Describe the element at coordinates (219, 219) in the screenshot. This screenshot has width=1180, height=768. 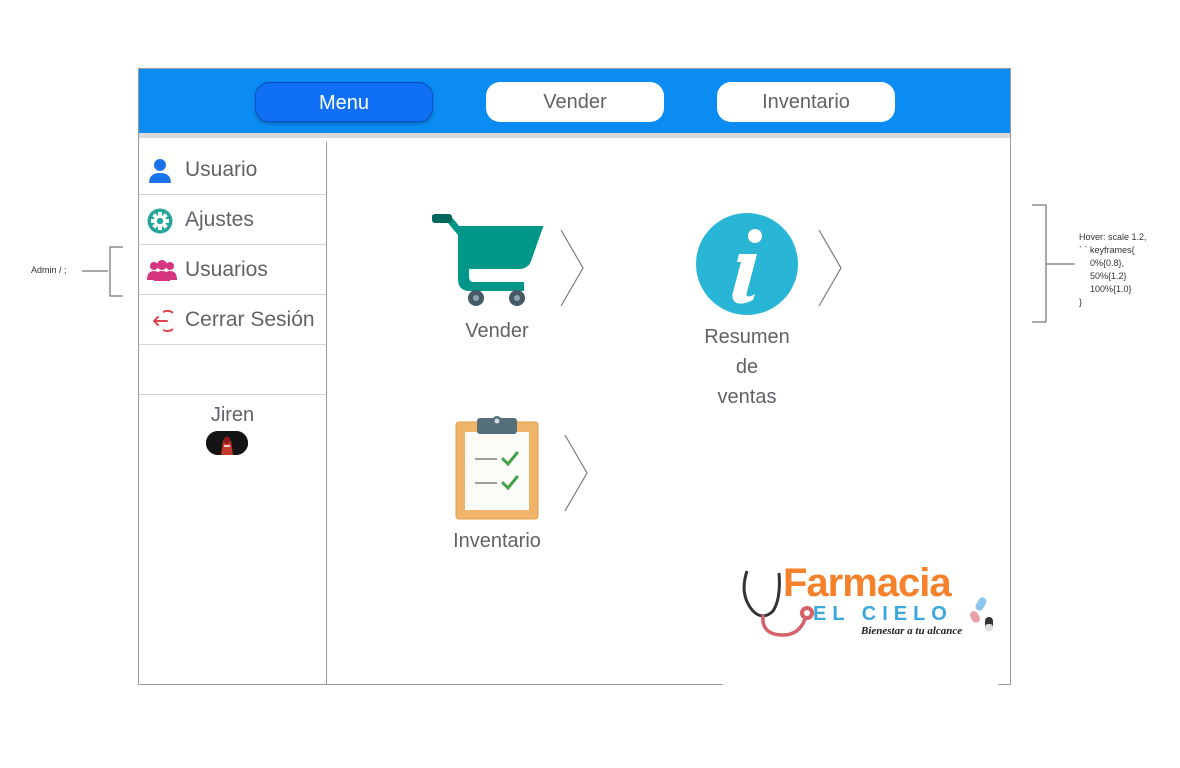
I see `sidebar-item-label: Ajustes` at that location.